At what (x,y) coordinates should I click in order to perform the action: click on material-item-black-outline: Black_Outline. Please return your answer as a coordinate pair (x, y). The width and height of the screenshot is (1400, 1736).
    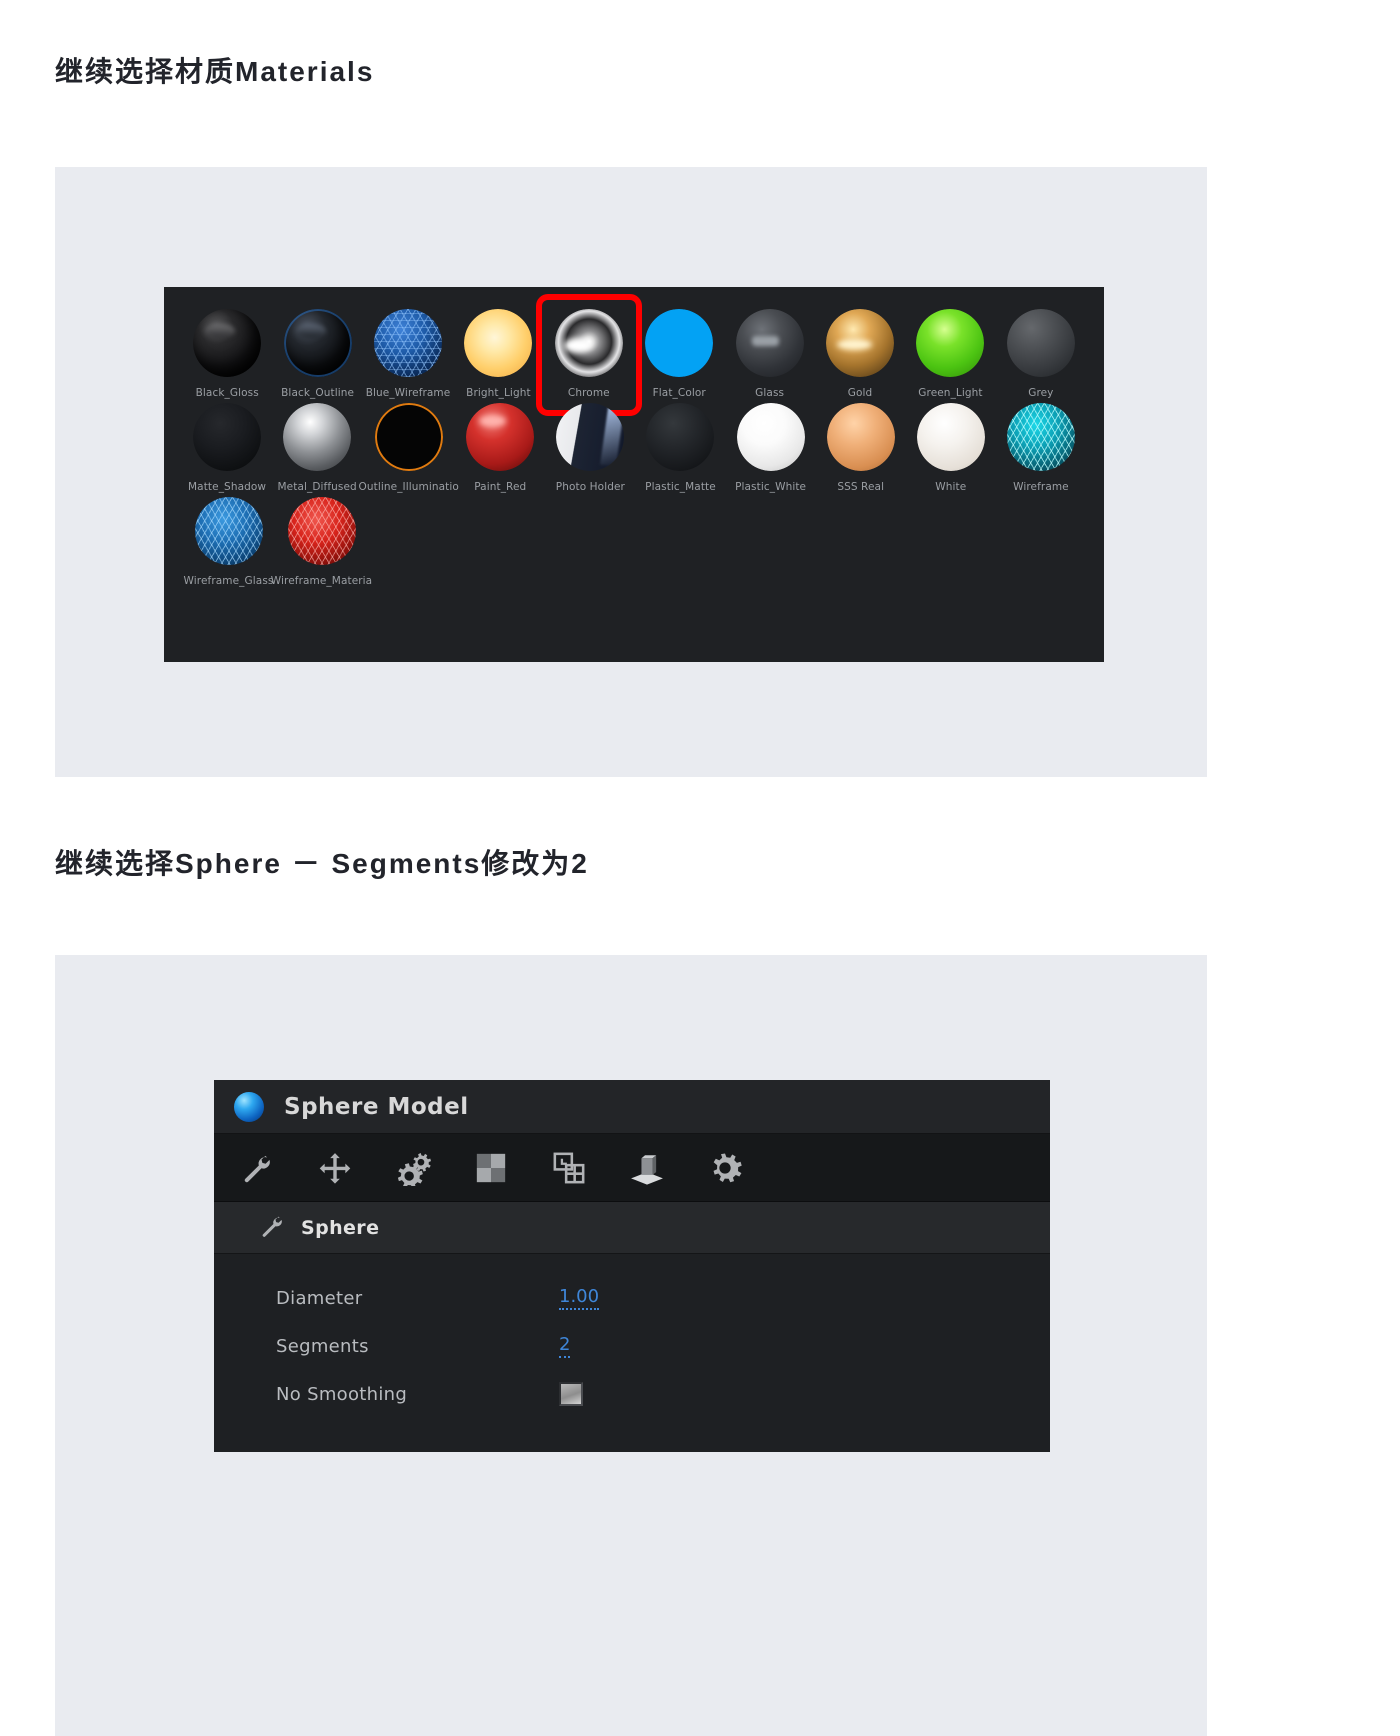
    Looking at the image, I should click on (317, 354).